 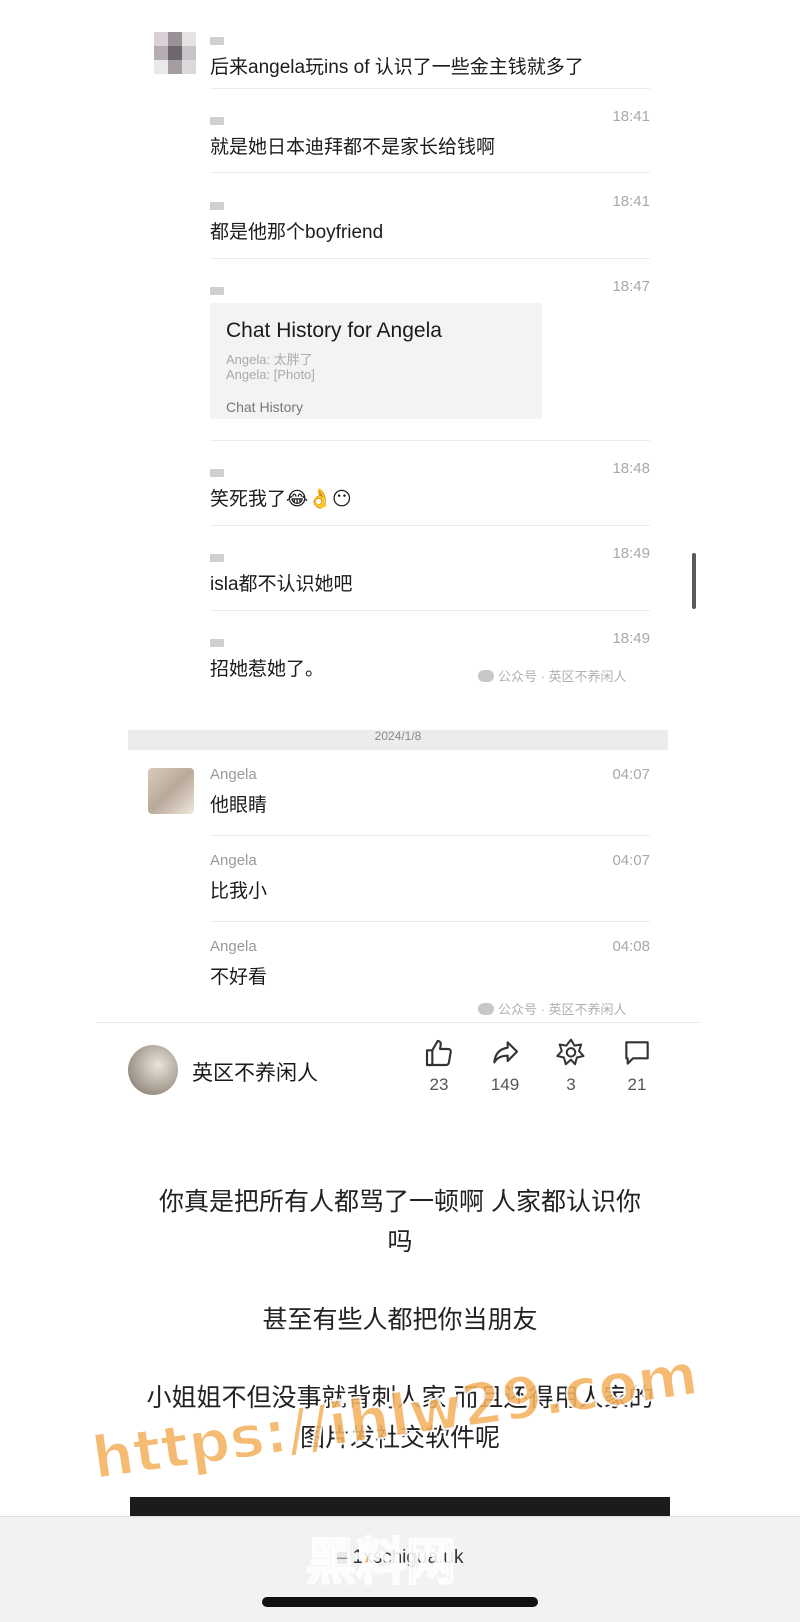 I want to click on pixelated-avatar, so click(x=175, y=53).